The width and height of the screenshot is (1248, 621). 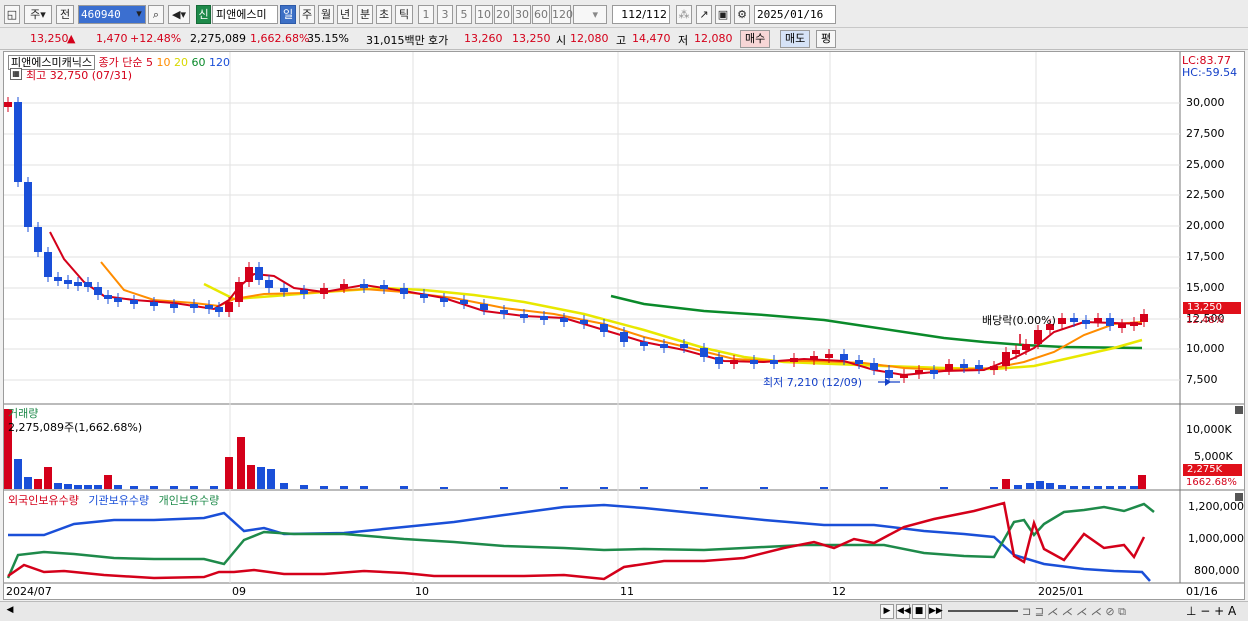 What do you see at coordinates (1202, 379) in the screenshot?
I see `y-tick: 7,500` at bounding box center [1202, 379].